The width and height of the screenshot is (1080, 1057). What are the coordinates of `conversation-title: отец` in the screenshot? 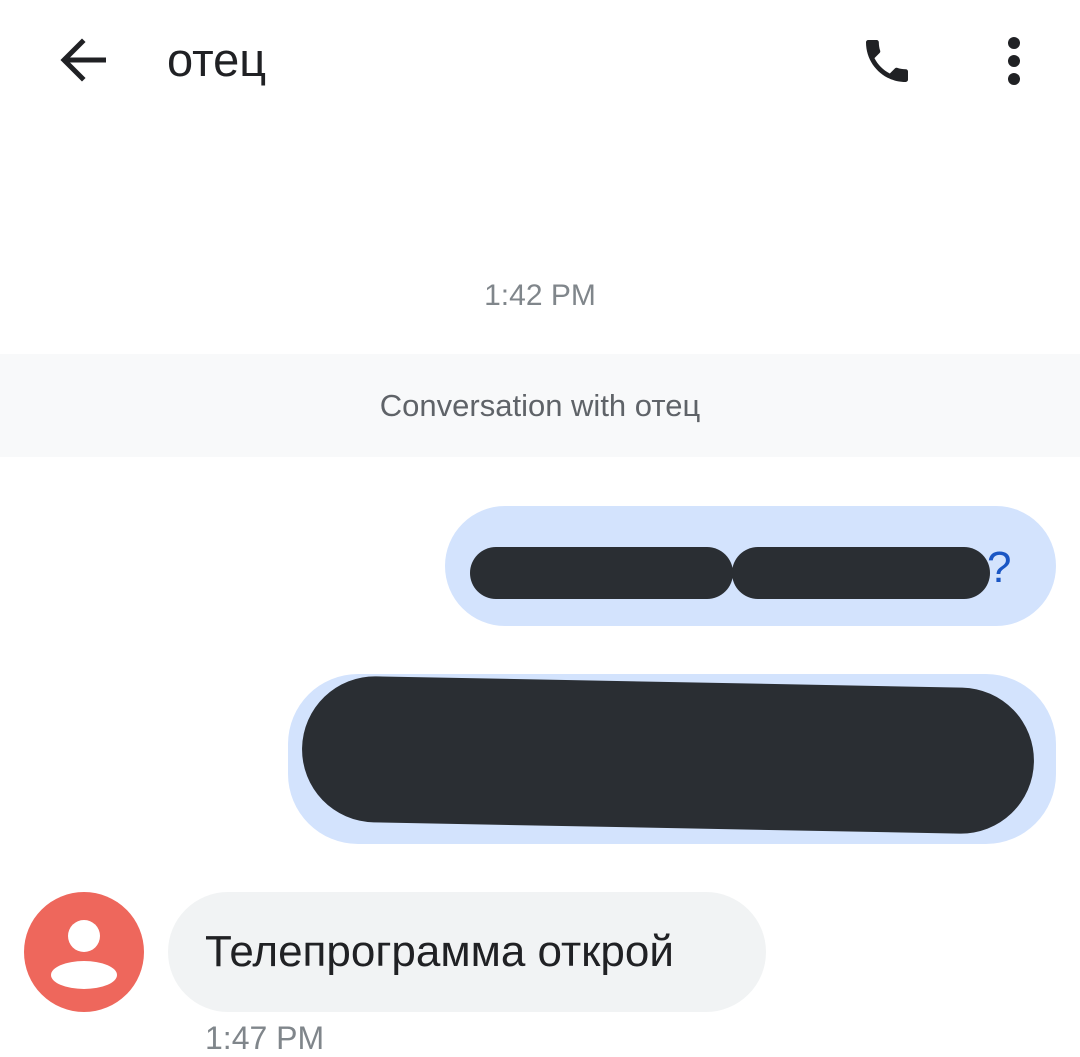 It's located at (217, 59).